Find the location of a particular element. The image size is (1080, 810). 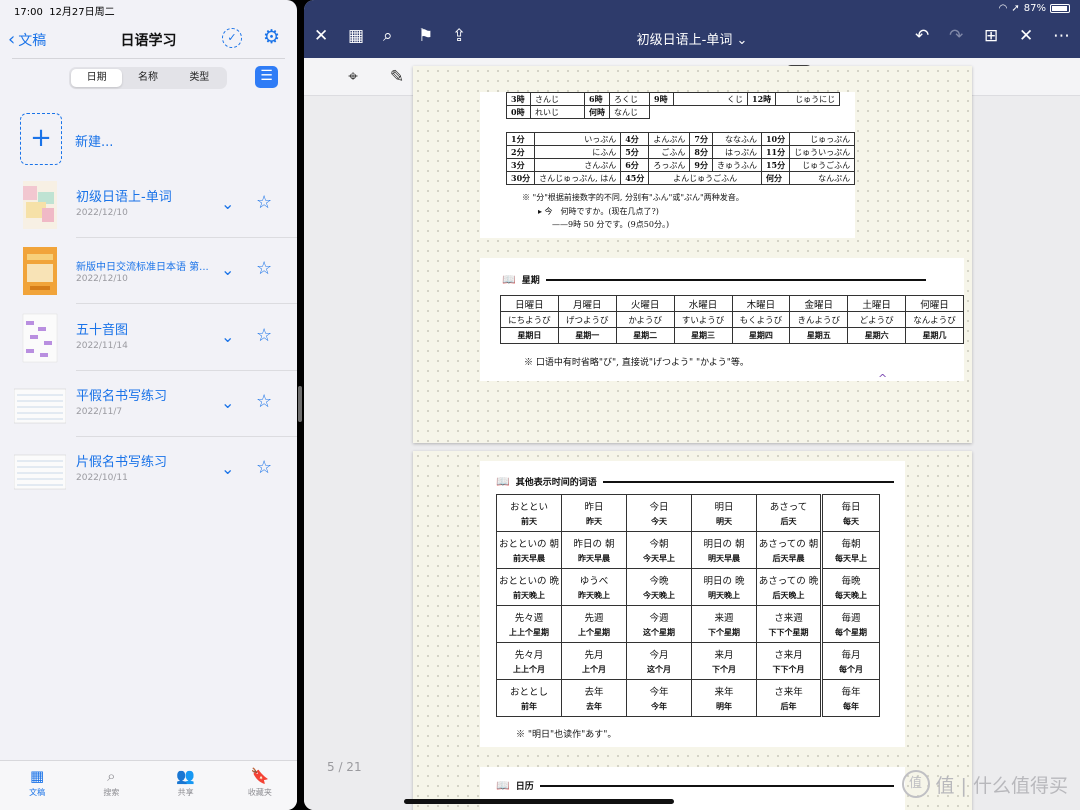

list-item: 新版中日交流标准日本语 第... 2022/12/10 ⌄ ☆ is located at coordinates (148, 271).